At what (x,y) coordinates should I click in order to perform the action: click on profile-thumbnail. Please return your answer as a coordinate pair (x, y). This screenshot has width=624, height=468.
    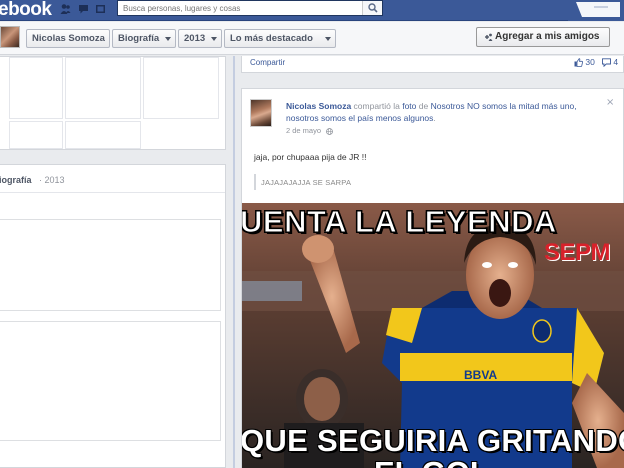
    Looking at the image, I should click on (10, 37).